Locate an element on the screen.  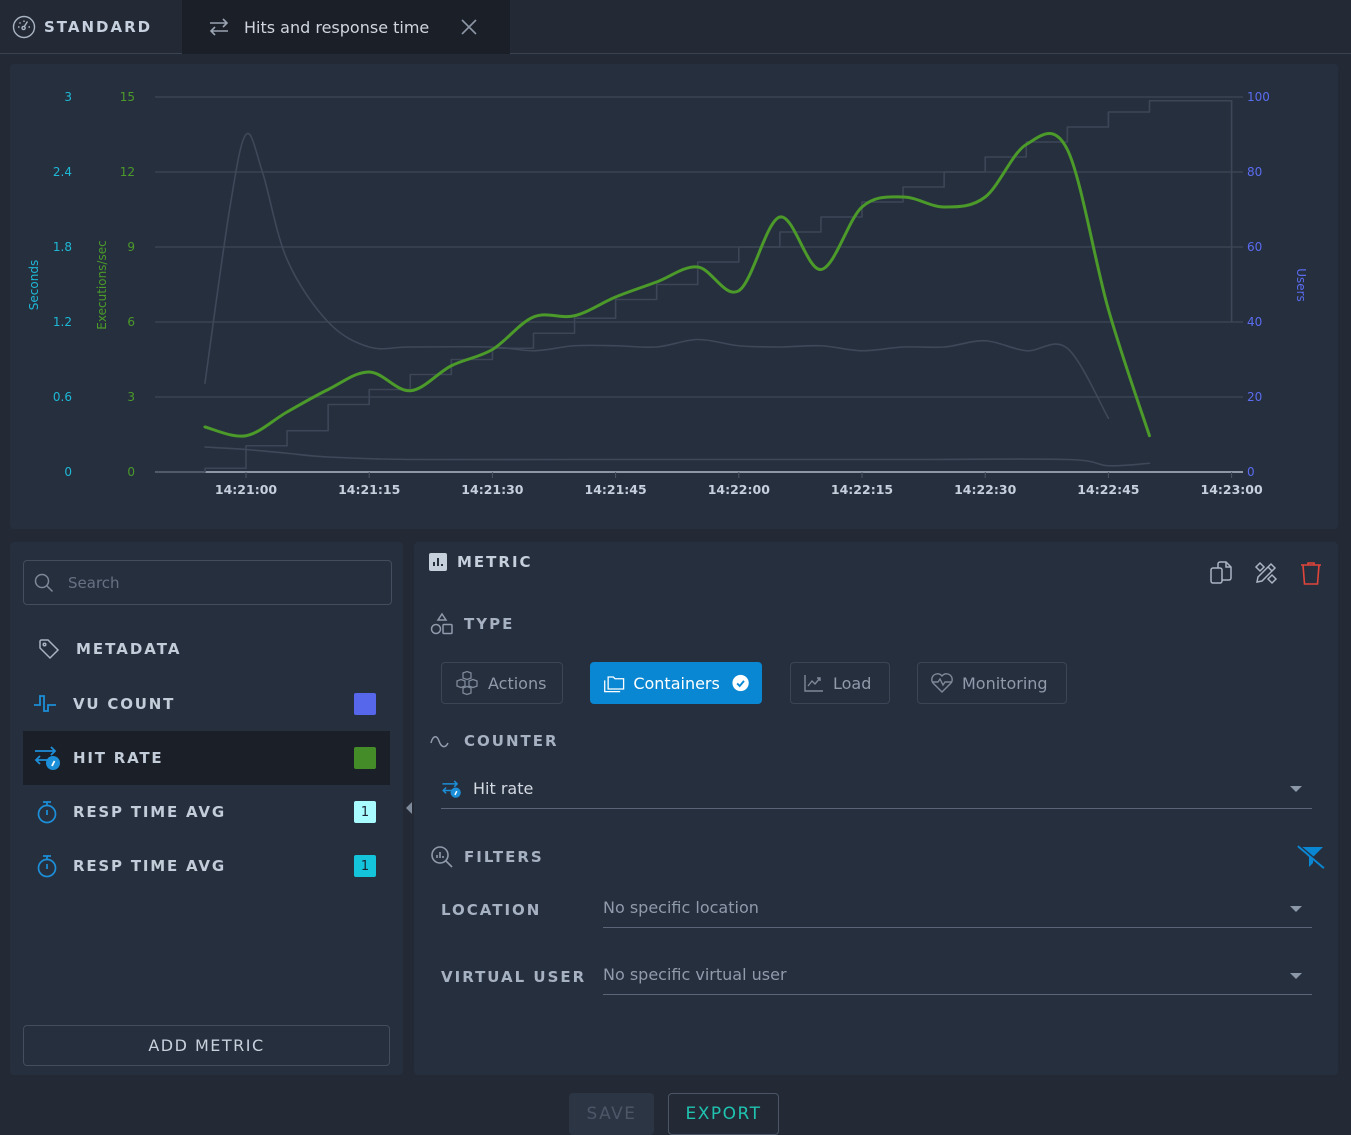
counter-select: Hit rate is located at coordinates (876, 789).